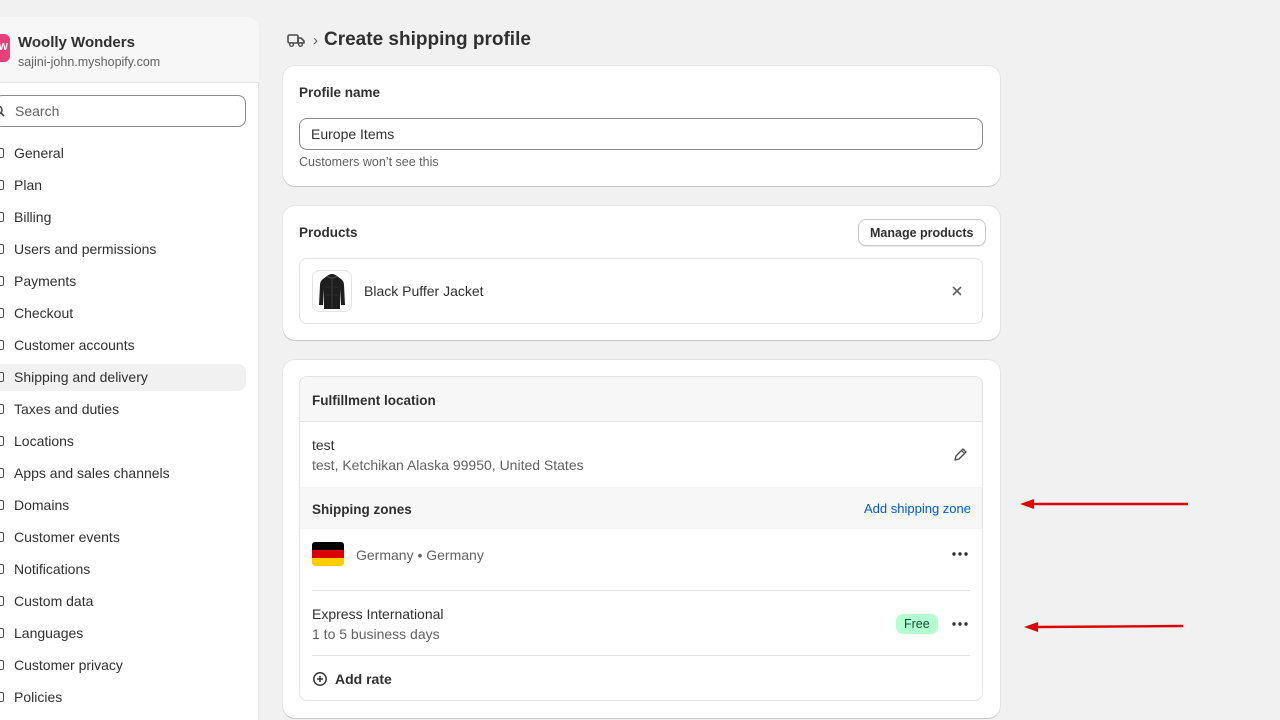 The height and width of the screenshot is (720, 1280). What do you see at coordinates (641, 399) in the screenshot?
I see `fulfillment-header: Fulfillment location` at bounding box center [641, 399].